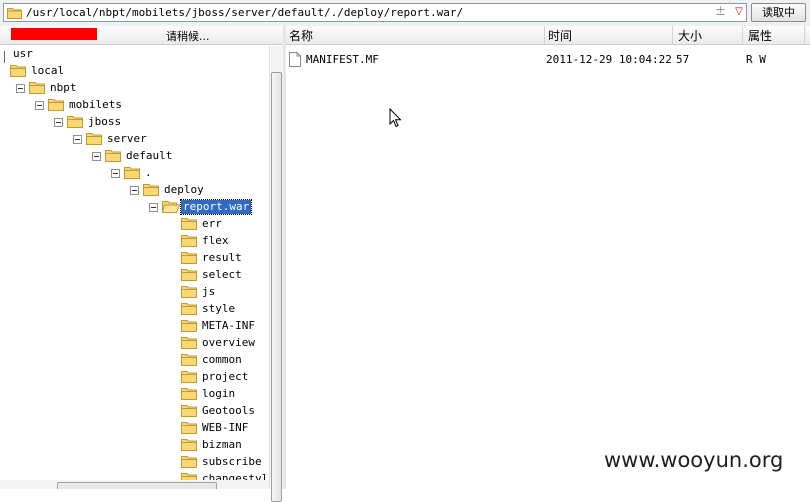 This screenshot has width=810, height=502. Describe the element at coordinates (295, 61) in the screenshot. I see `file-icon` at that location.